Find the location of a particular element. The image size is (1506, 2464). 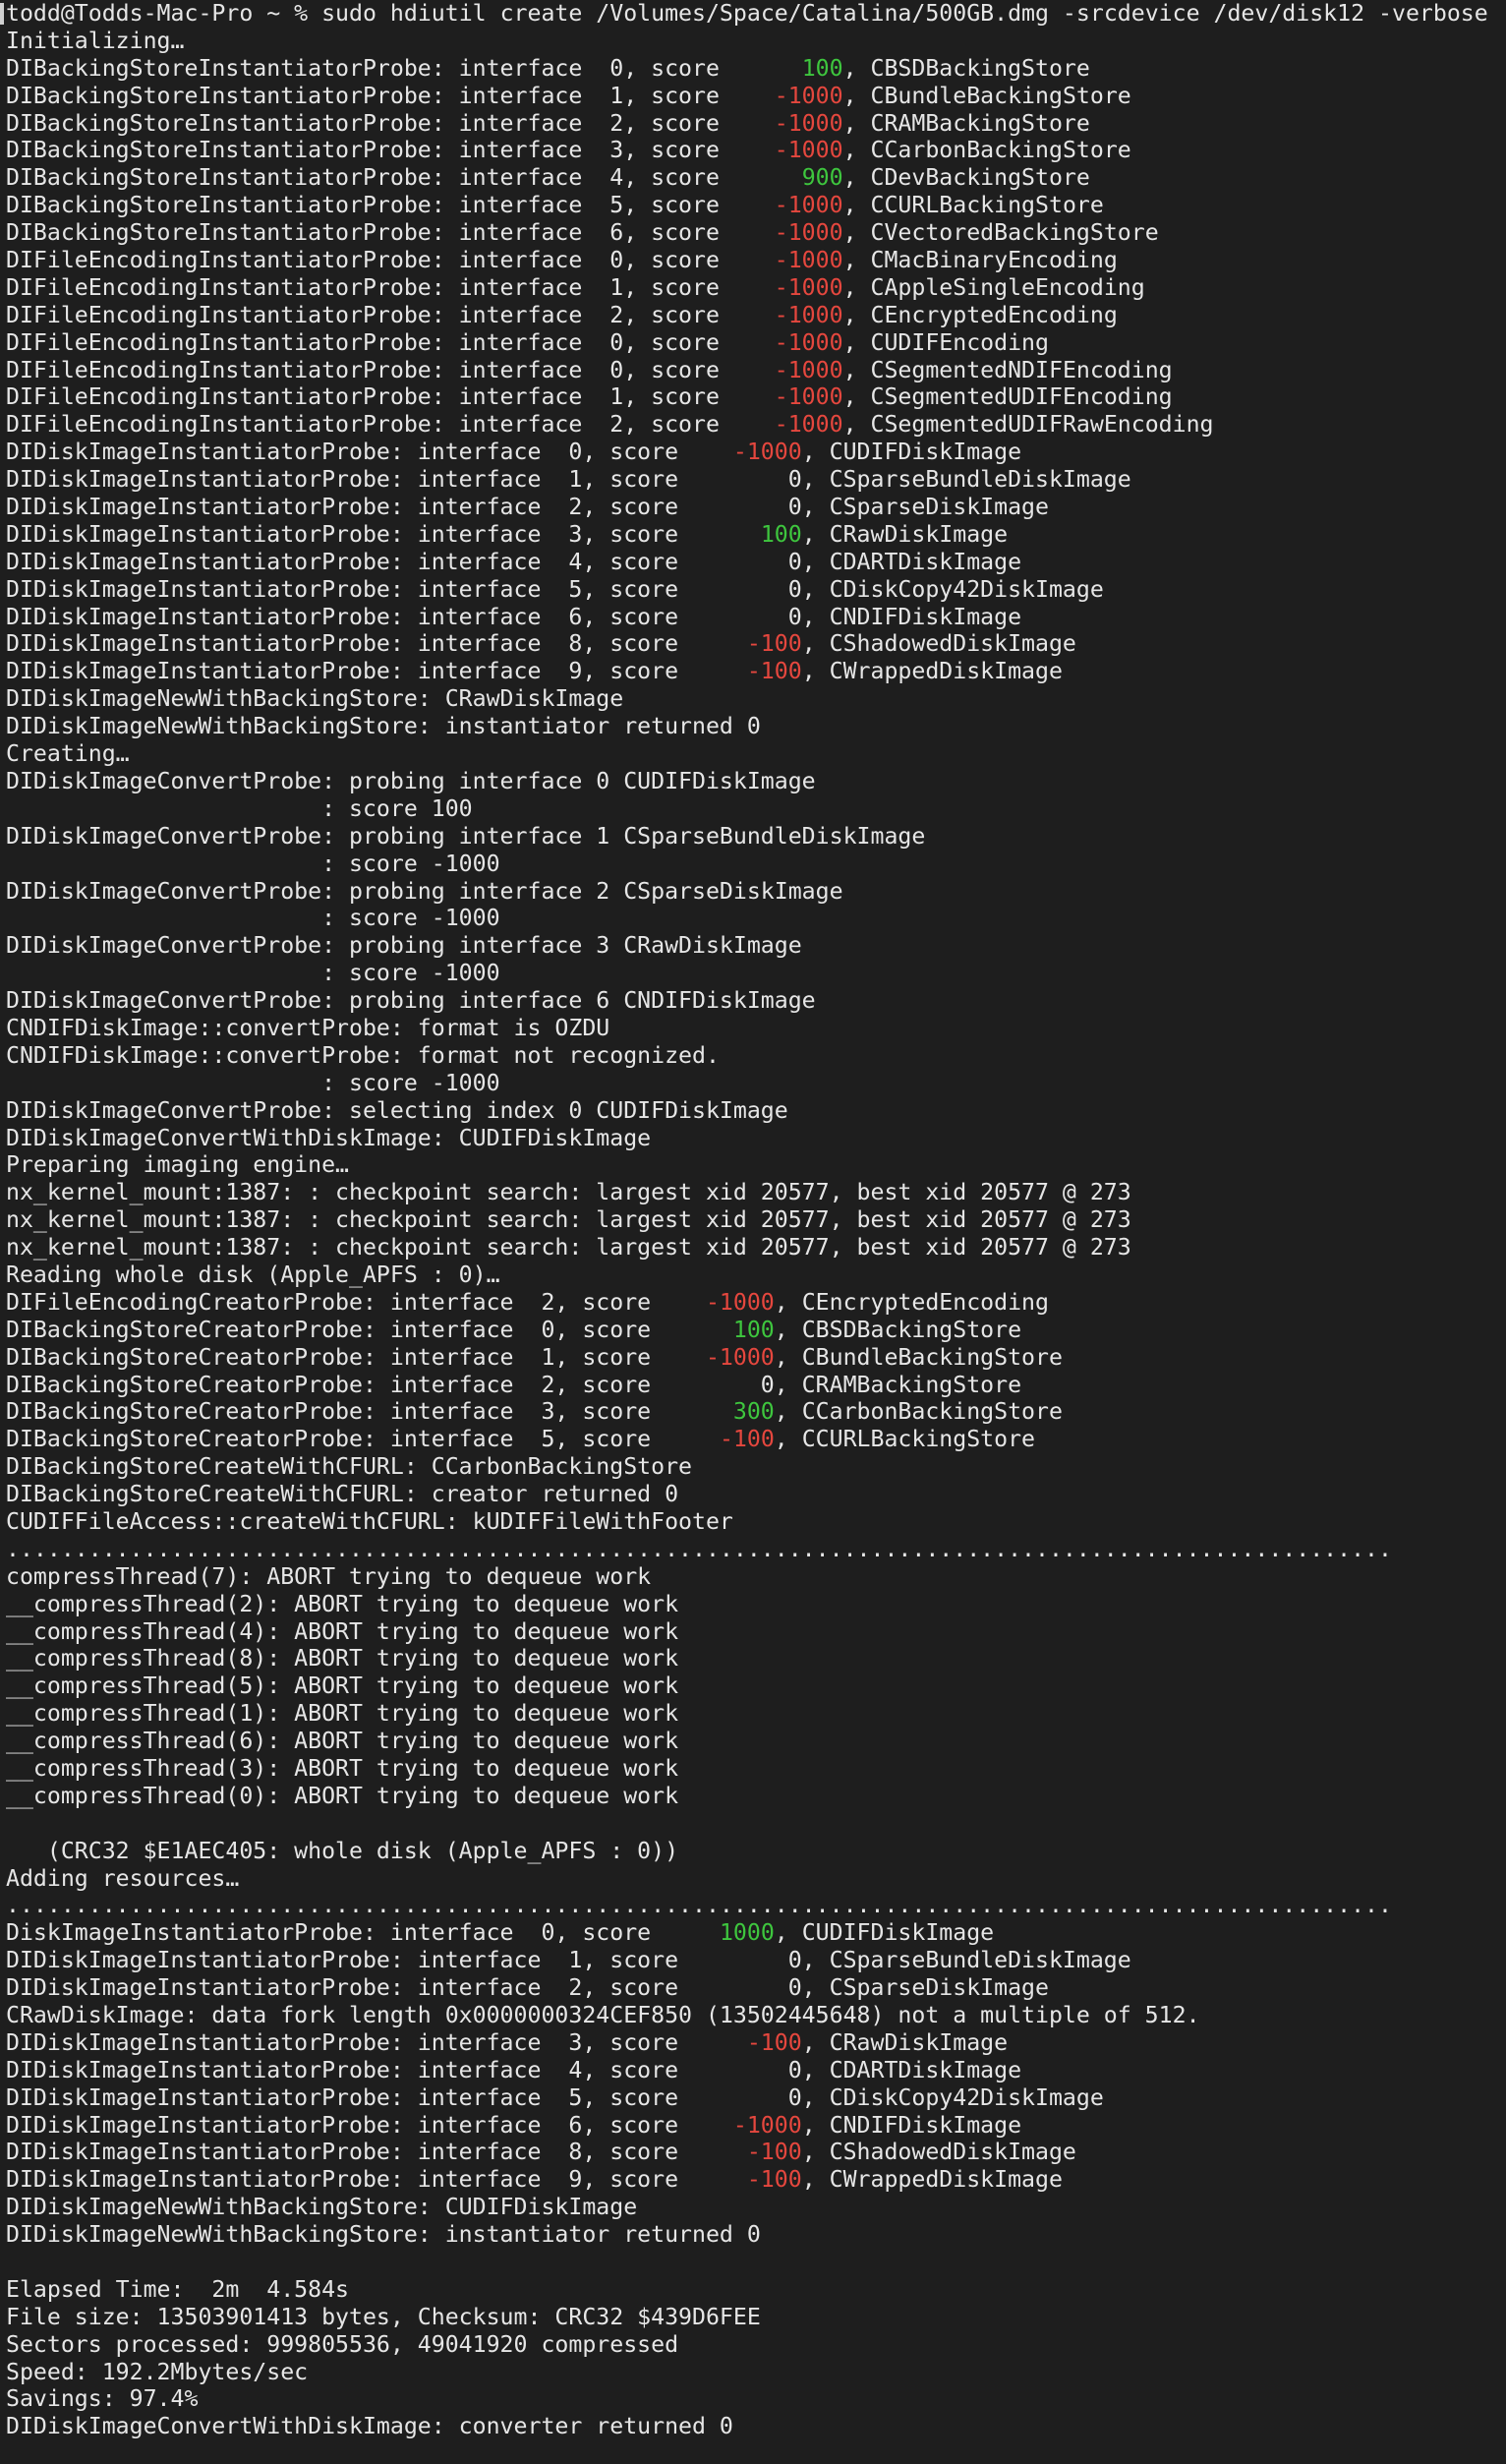

output-text: , CCarbonBackingStore is located at coordinates (918, 1412).